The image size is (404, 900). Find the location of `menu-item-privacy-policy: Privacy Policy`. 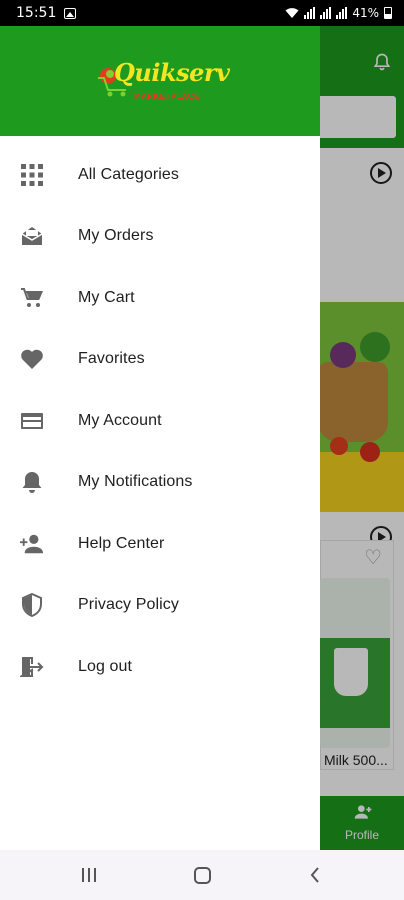

menu-item-privacy-policy: Privacy Policy is located at coordinates (160, 606).